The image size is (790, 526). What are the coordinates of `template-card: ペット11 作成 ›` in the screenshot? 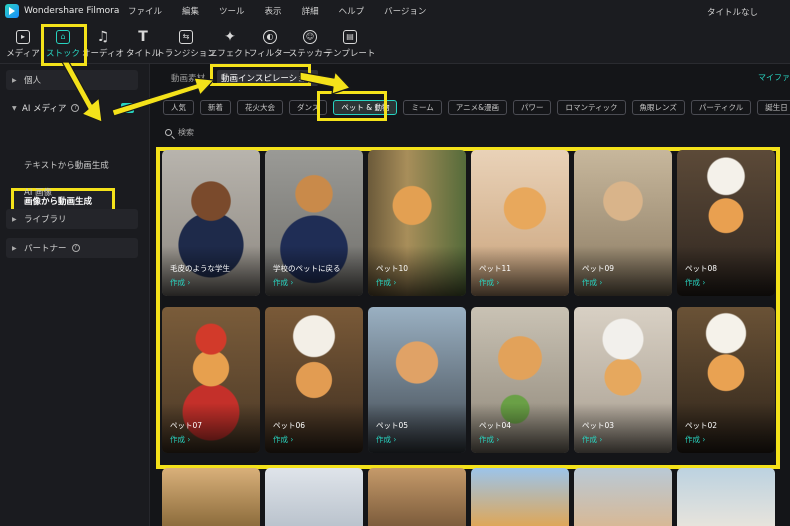 It's located at (520, 223).